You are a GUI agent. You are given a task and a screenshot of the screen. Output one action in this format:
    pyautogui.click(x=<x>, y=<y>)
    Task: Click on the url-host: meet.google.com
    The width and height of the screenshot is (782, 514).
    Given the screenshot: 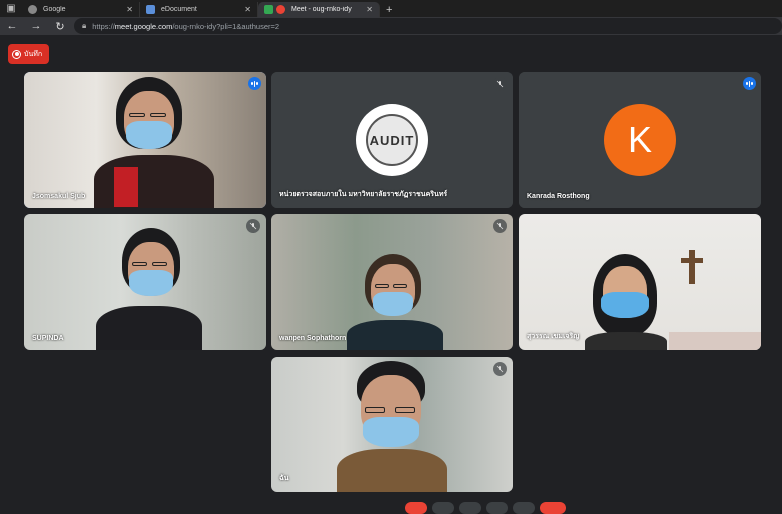 What is the action you would take?
    pyautogui.click(x=143, y=26)
    